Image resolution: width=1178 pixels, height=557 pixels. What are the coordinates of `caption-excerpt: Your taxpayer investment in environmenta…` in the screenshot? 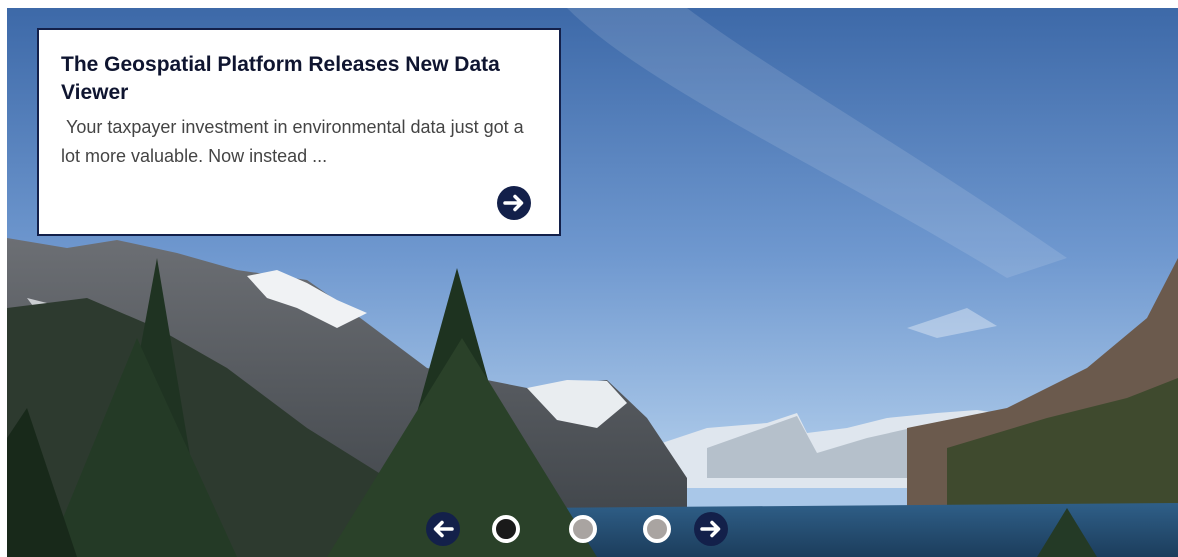 It's located at (295, 141).